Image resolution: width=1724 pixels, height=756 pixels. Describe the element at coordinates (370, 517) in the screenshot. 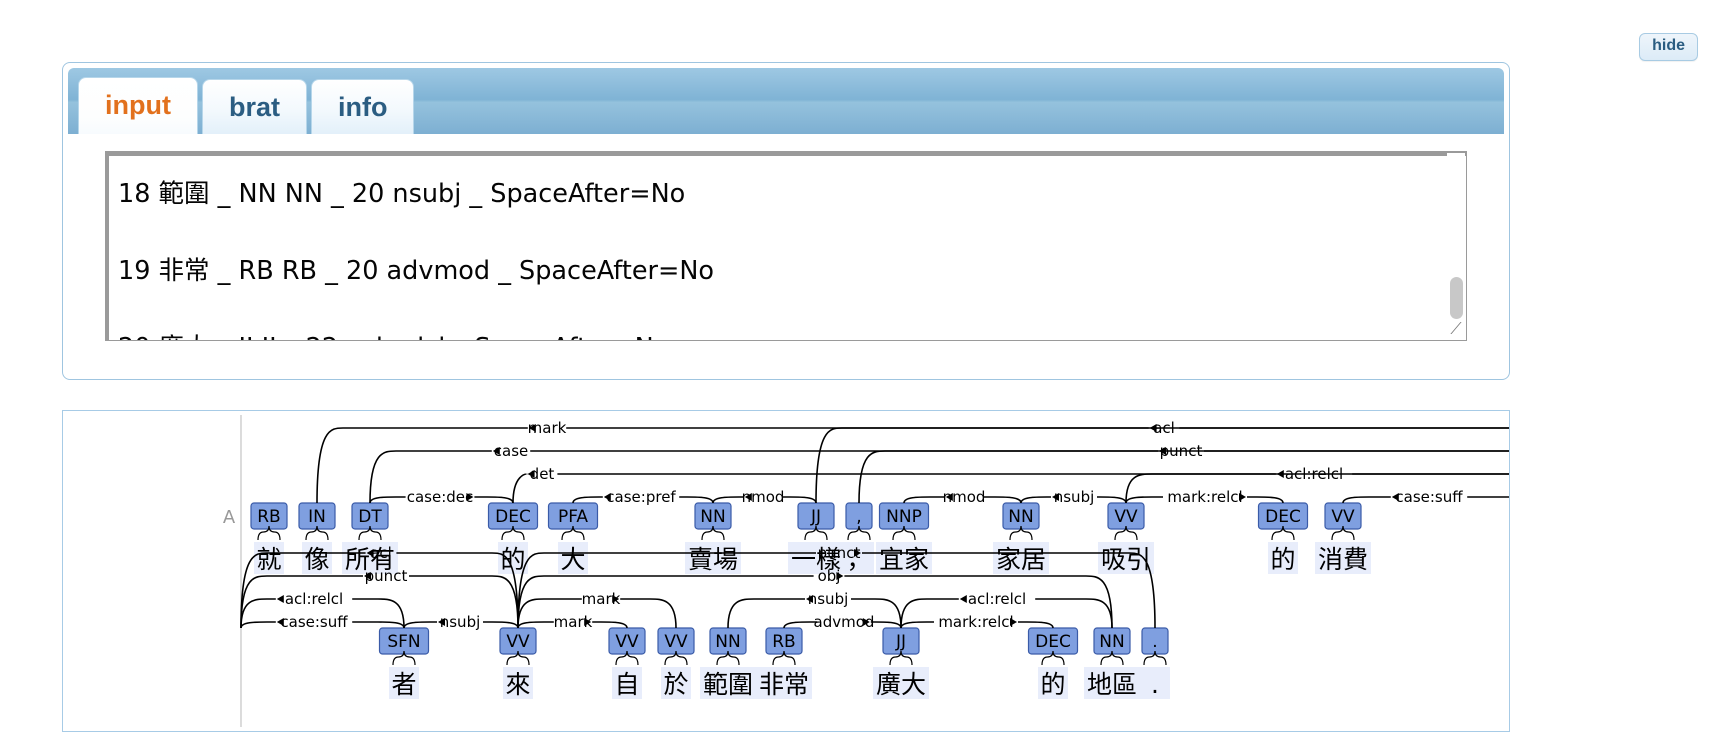

I see `pos-tag-label: DT` at that location.